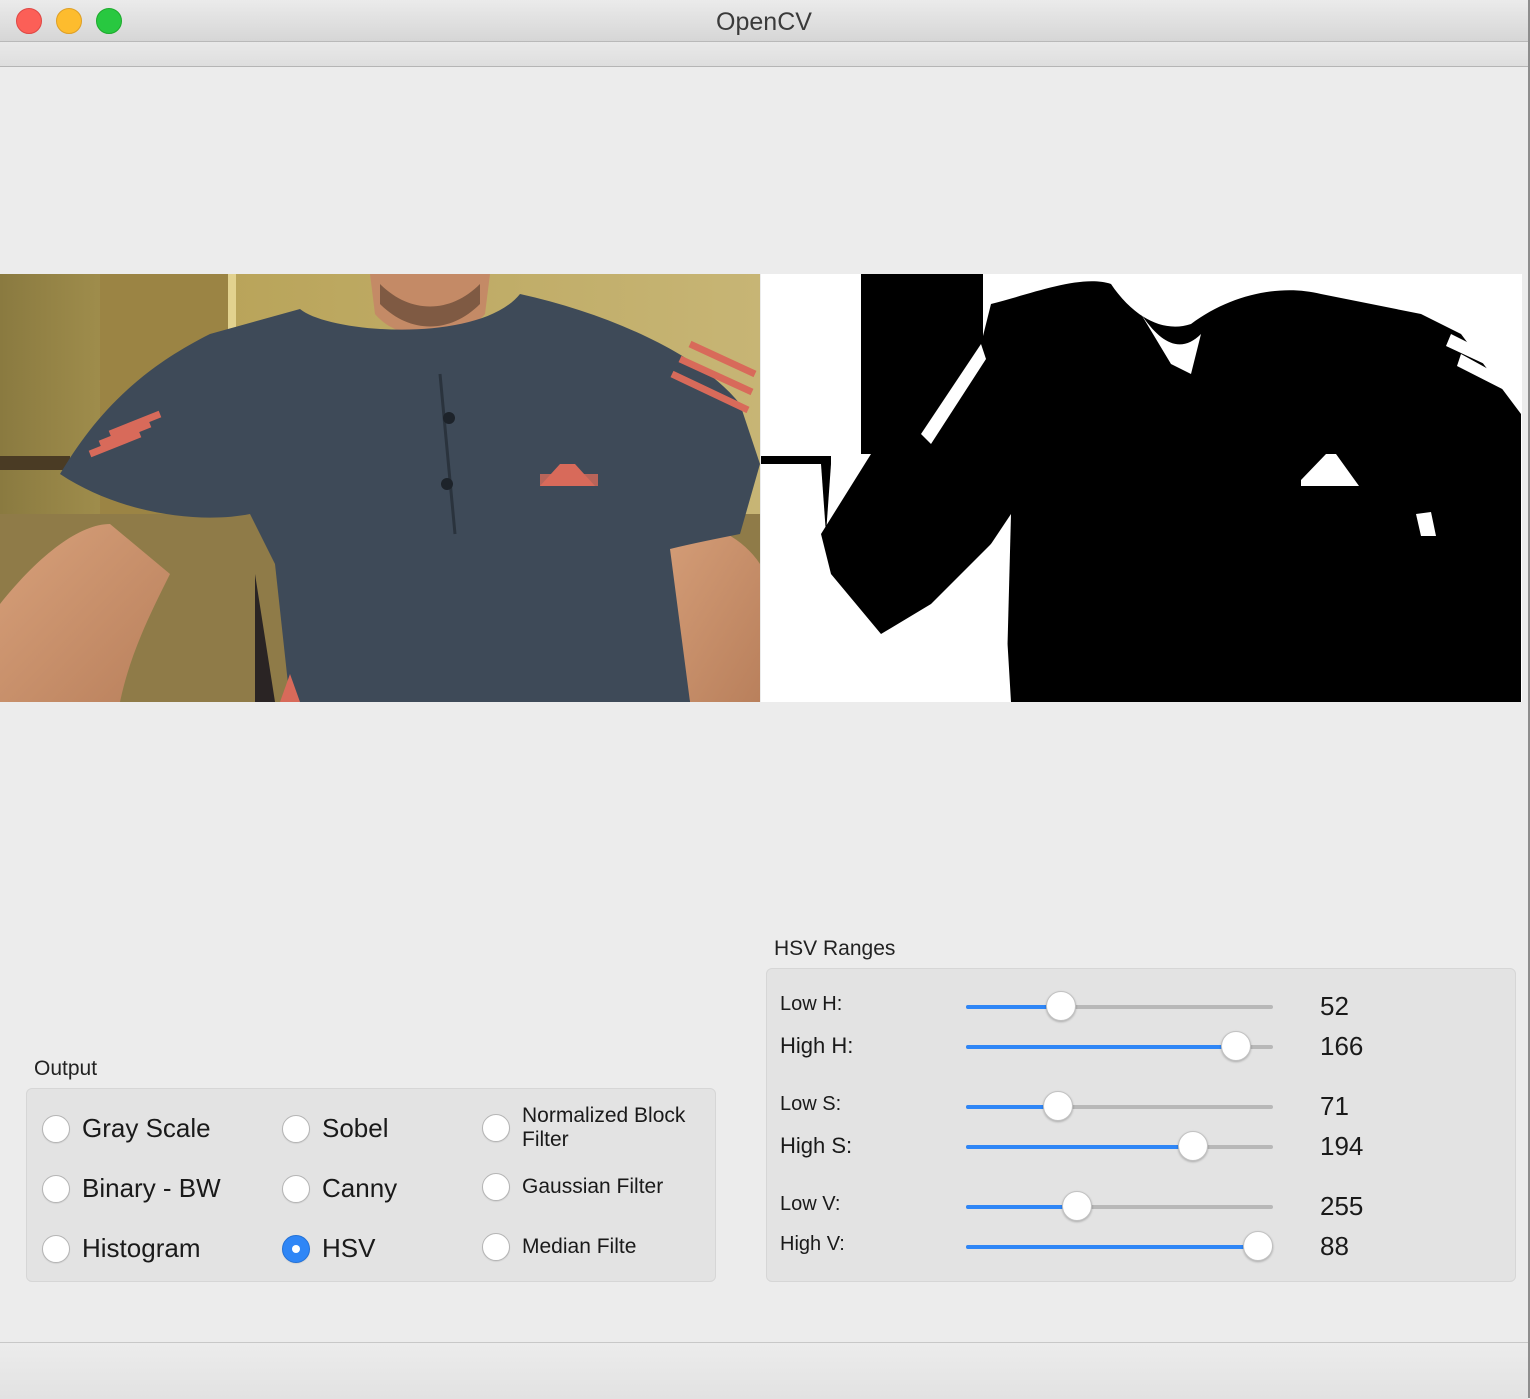  I want to click on slider-value: 71, so click(1334, 1106).